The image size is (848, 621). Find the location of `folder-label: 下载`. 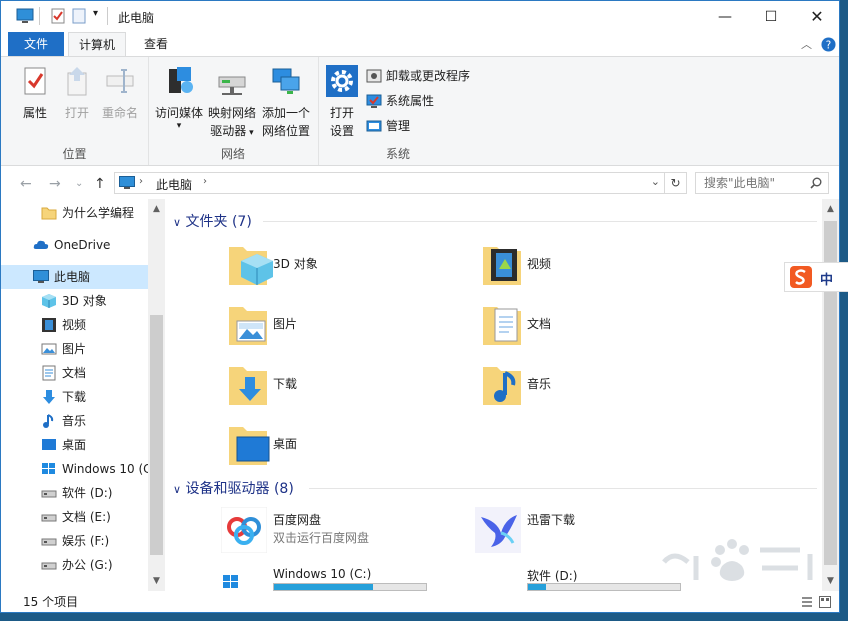

folder-label: 下载 is located at coordinates (285, 384).